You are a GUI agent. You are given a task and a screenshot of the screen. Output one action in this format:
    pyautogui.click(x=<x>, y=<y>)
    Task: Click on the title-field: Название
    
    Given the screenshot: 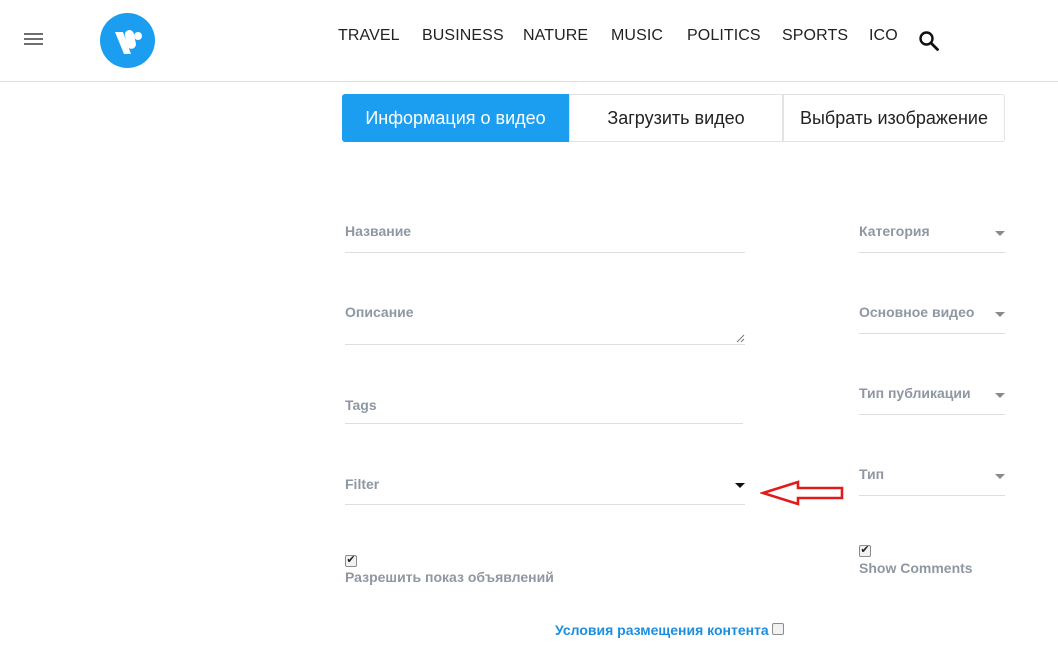 What is the action you would take?
    pyautogui.click(x=545, y=237)
    